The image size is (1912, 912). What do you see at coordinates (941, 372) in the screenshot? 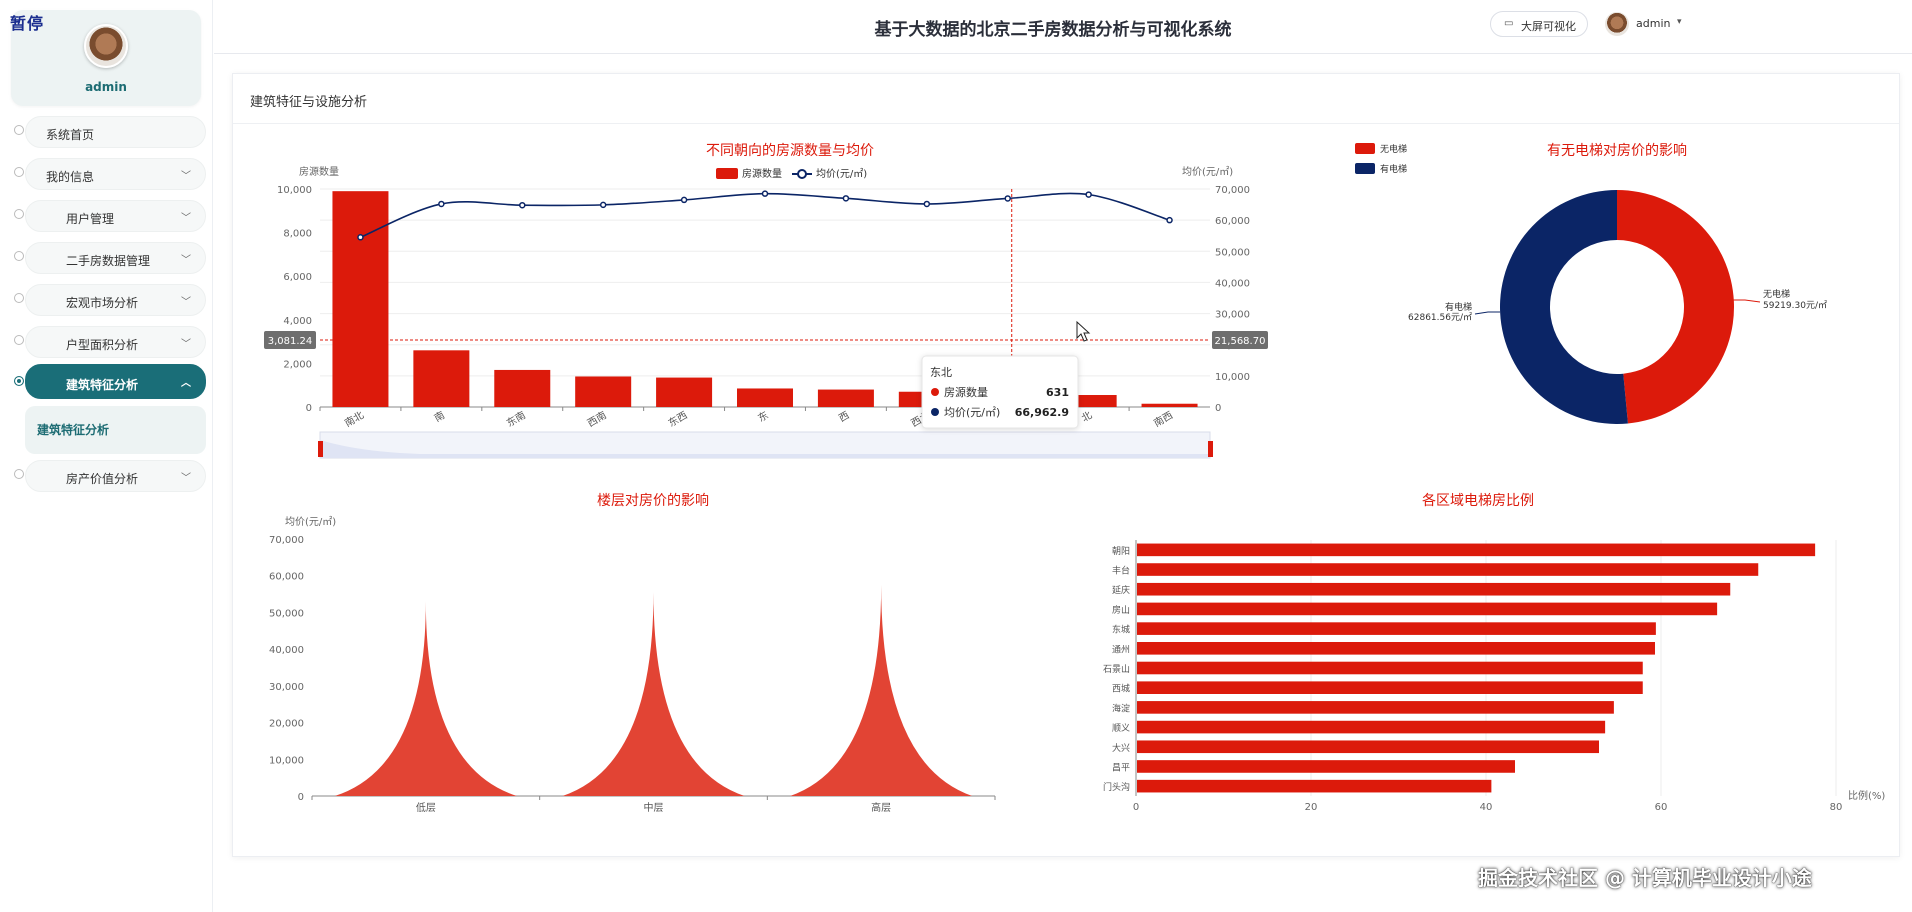
I see `tooltip-title: 东北` at bounding box center [941, 372].